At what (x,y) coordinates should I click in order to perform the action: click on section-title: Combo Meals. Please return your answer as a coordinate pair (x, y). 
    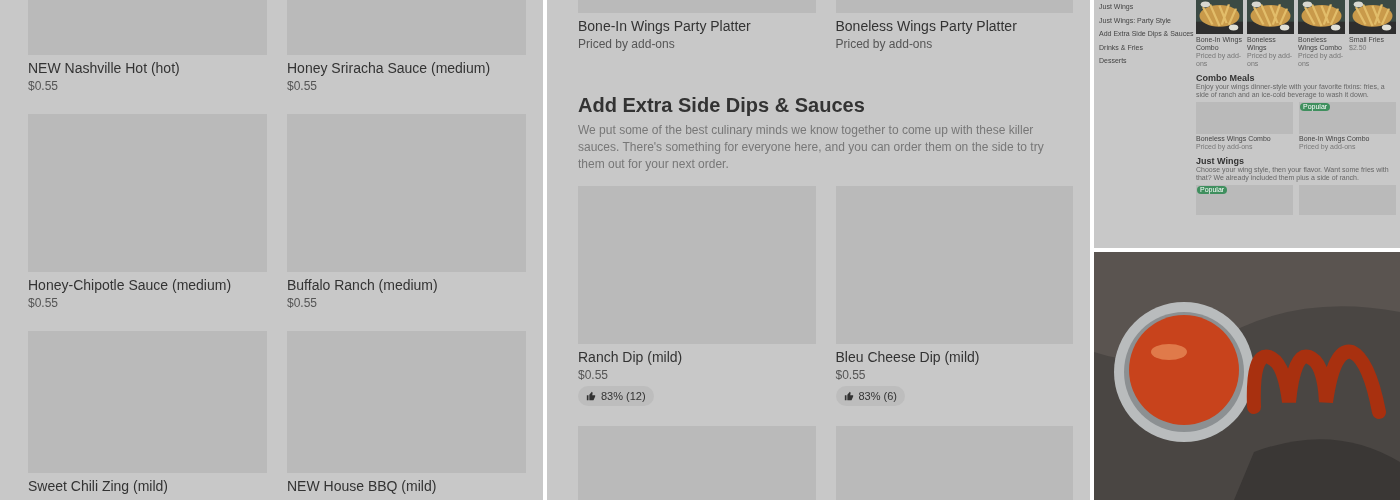
    Looking at the image, I should click on (1226, 78).